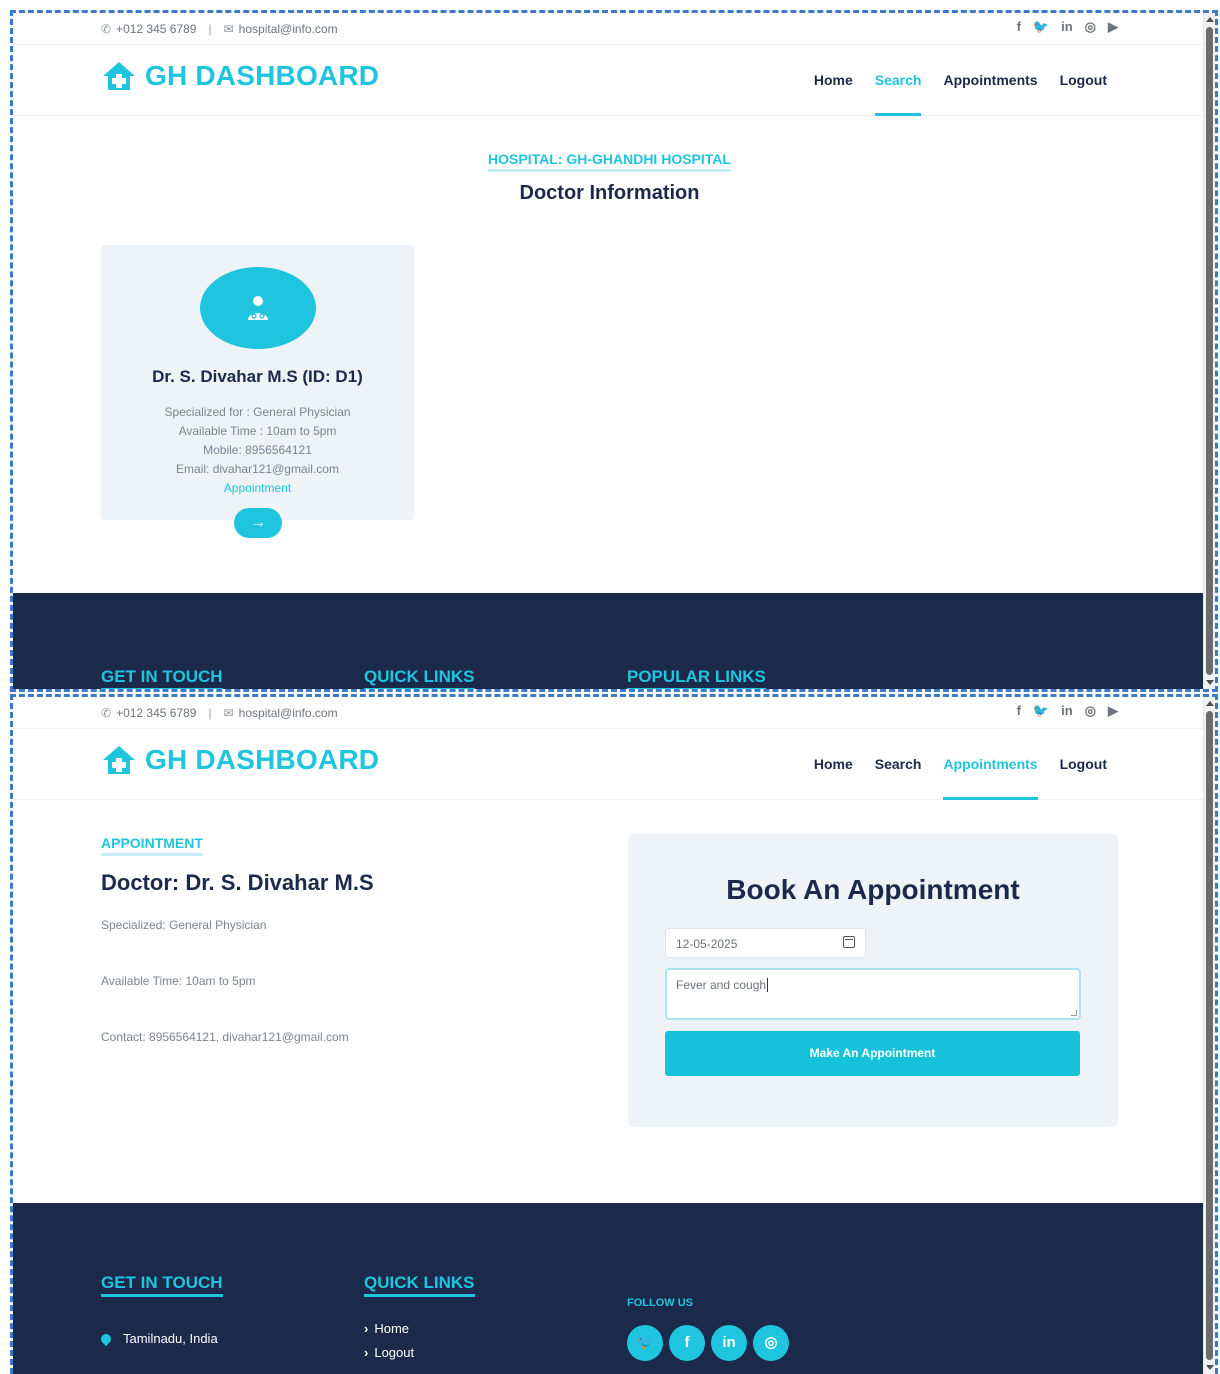  I want to click on make-appointment-button: Make An Appointment, so click(872, 1053).